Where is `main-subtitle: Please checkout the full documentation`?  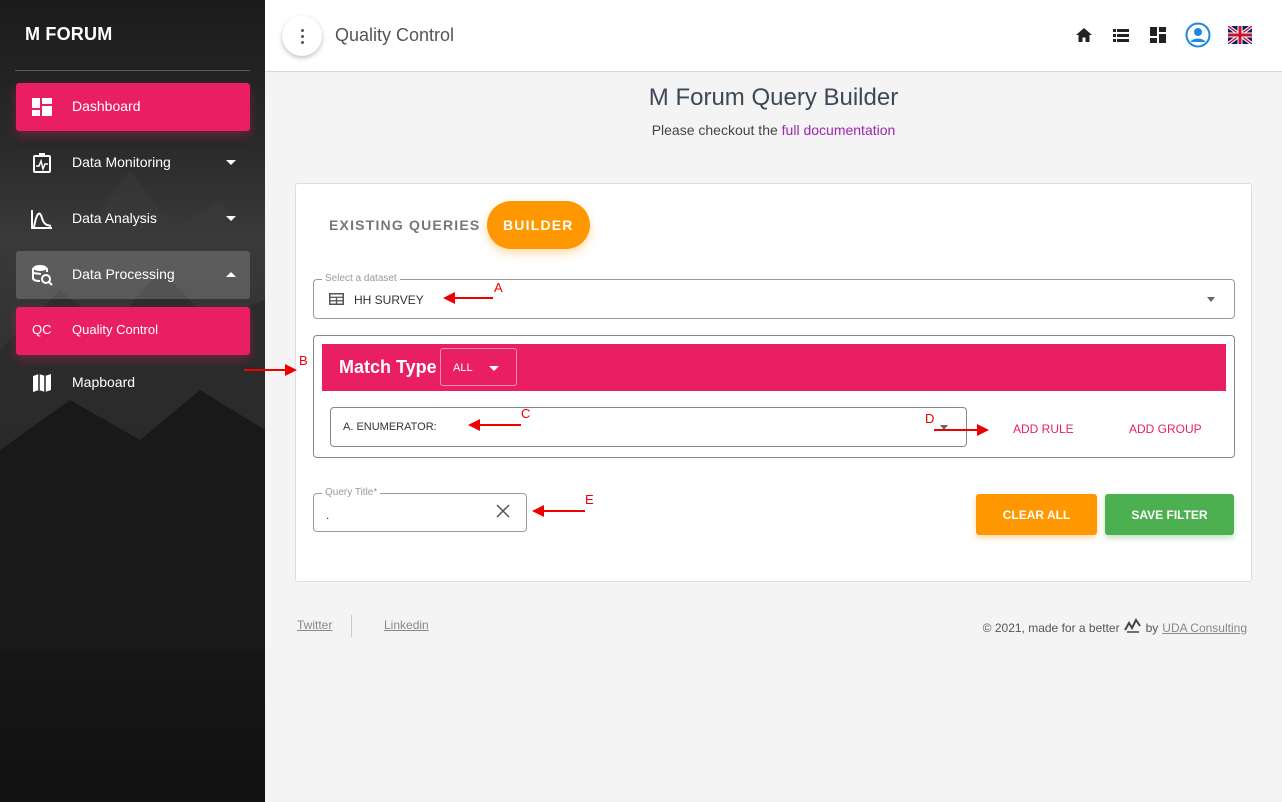
main-subtitle: Please checkout the full documentation is located at coordinates (773, 130).